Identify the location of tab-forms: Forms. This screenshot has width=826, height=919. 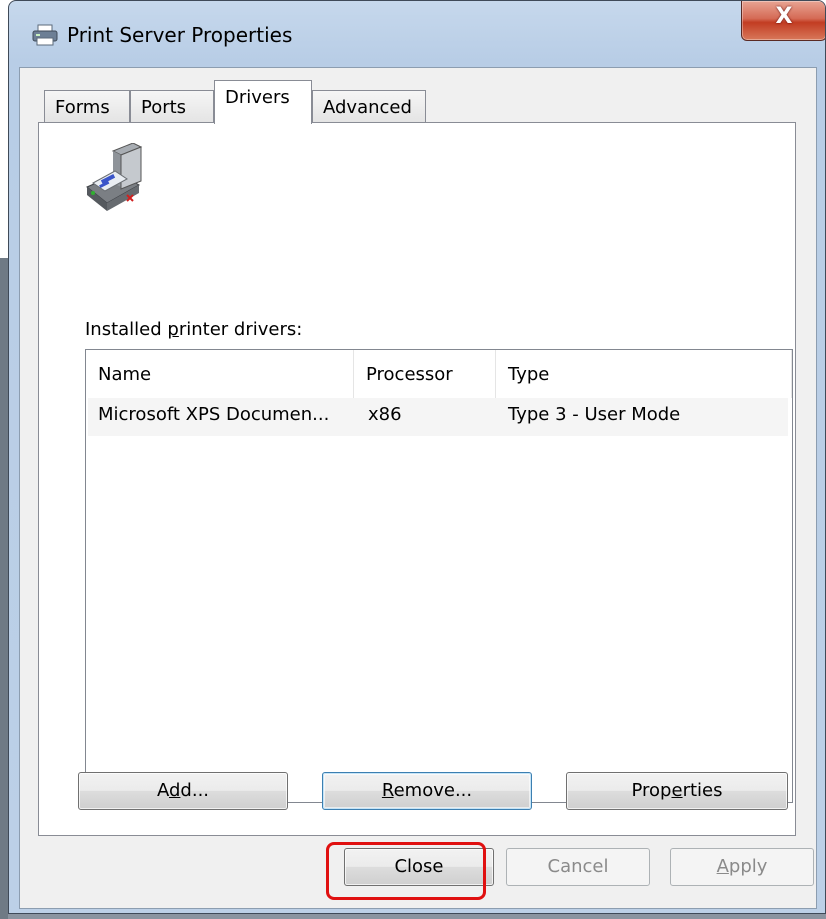
(87, 107).